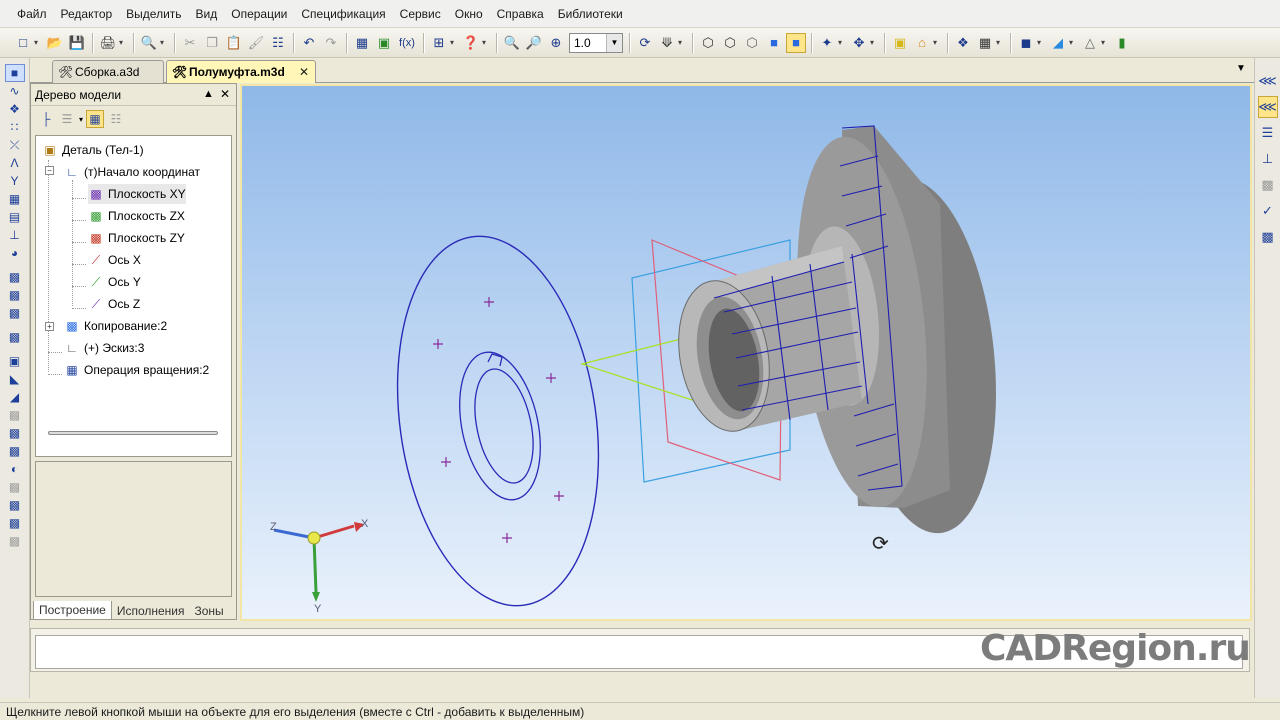 This screenshot has width=1280, height=720. What do you see at coordinates (241, 71) in the screenshot?
I see `tab-part: 🛠 Полумуфта.m3d ✕` at bounding box center [241, 71].